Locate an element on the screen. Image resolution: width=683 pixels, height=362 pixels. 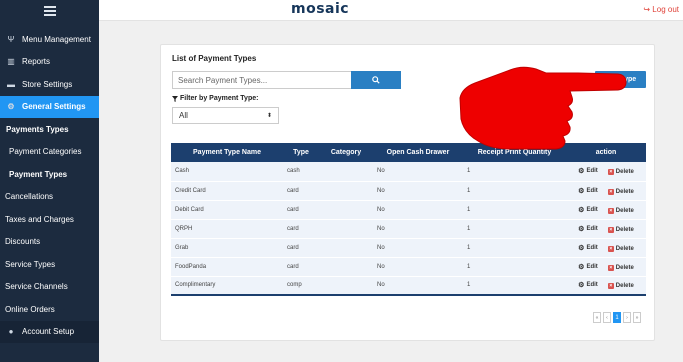
sidebar-item-label: Taxes and Charges is located at coordinates (39, 219).